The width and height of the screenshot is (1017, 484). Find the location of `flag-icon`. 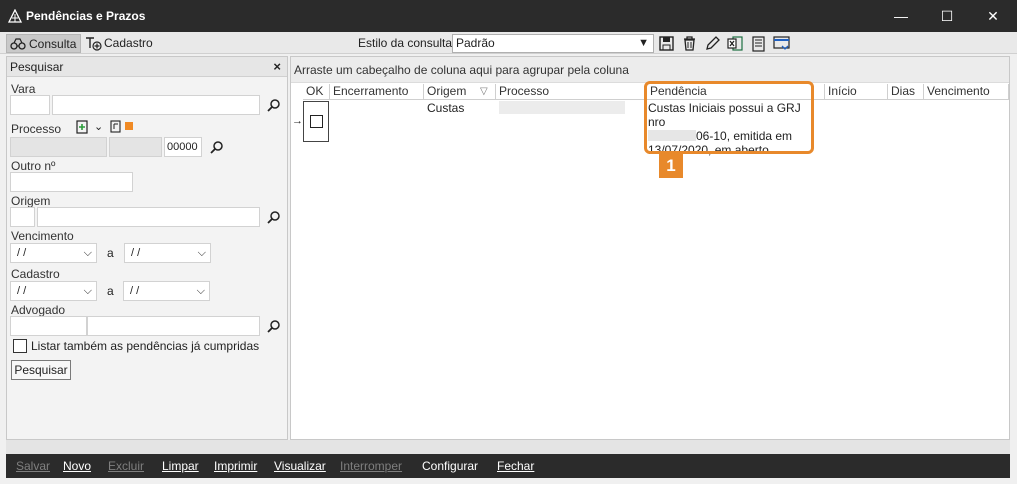

flag-icon is located at coordinates (116, 127).